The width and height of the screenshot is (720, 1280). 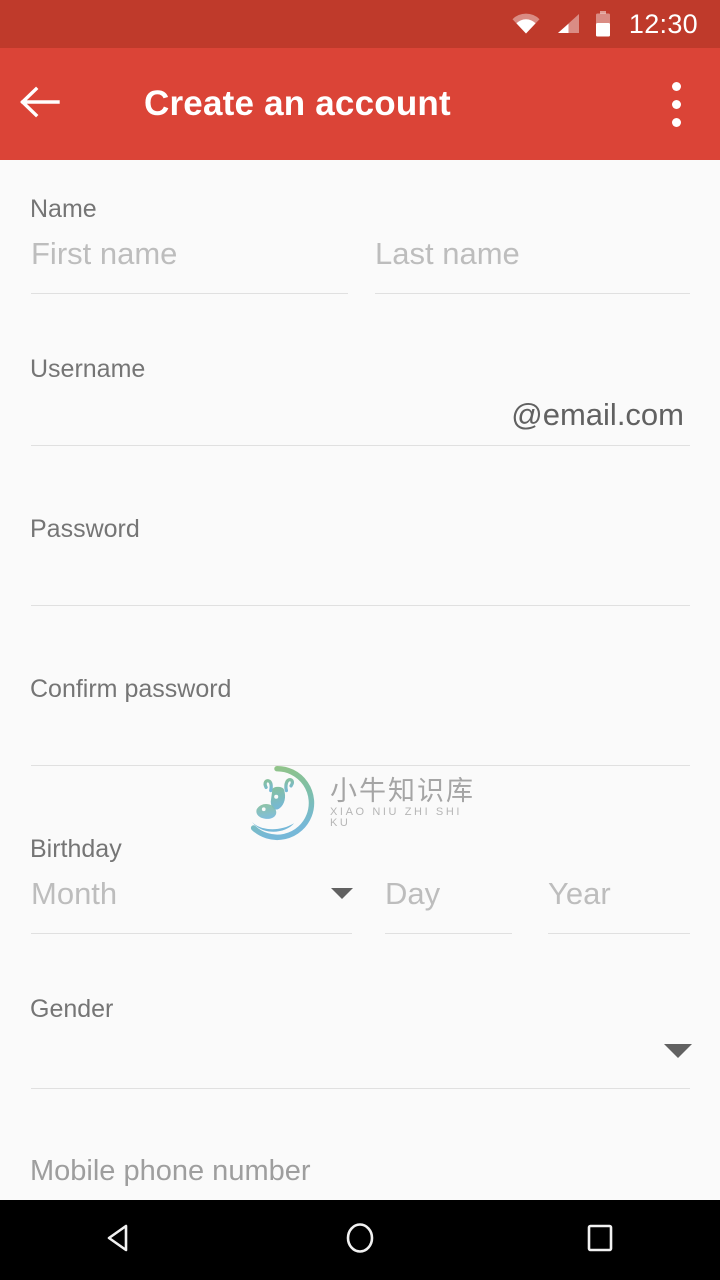 What do you see at coordinates (85, 529) in the screenshot?
I see `password-label: Password` at bounding box center [85, 529].